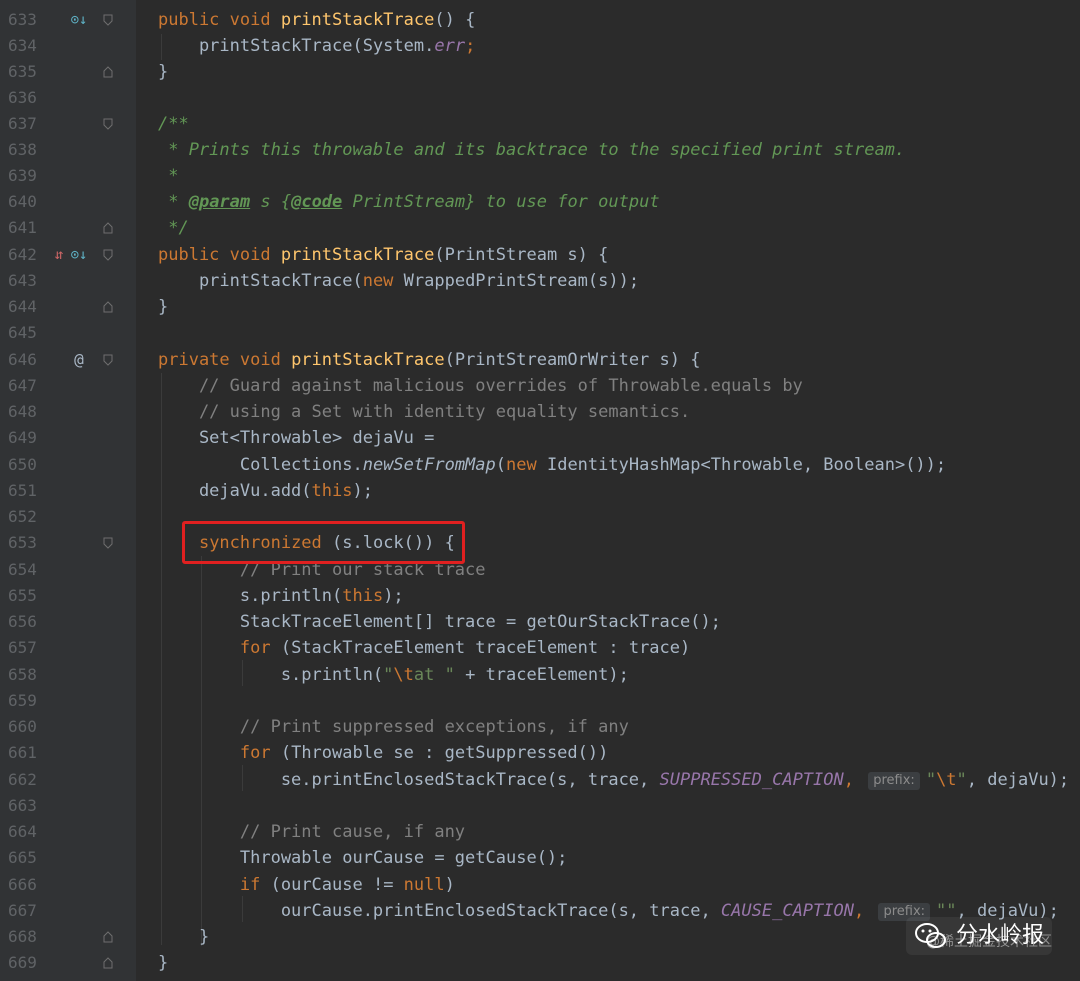 The image size is (1080, 981). What do you see at coordinates (540, 176) in the screenshot?
I see `code-line: 639 *` at bounding box center [540, 176].